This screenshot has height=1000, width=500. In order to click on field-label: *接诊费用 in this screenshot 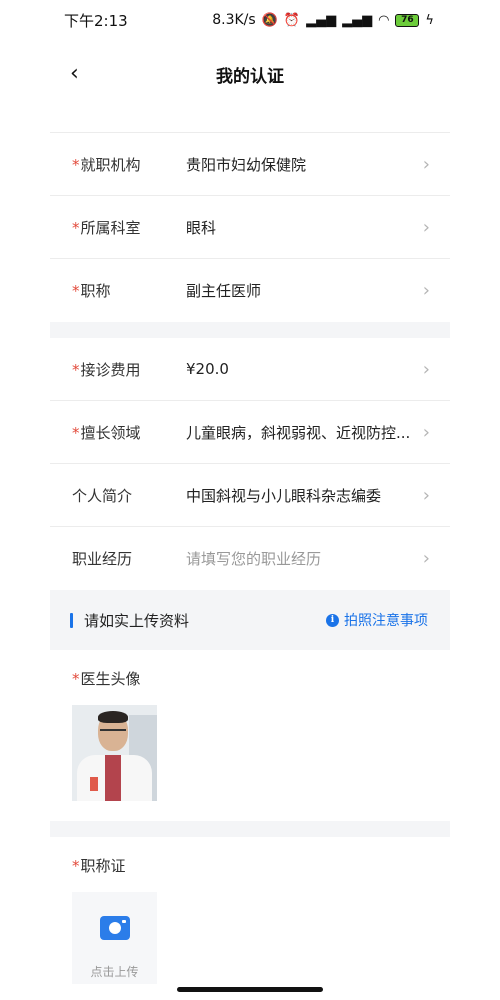, I will do `click(106, 369)`.